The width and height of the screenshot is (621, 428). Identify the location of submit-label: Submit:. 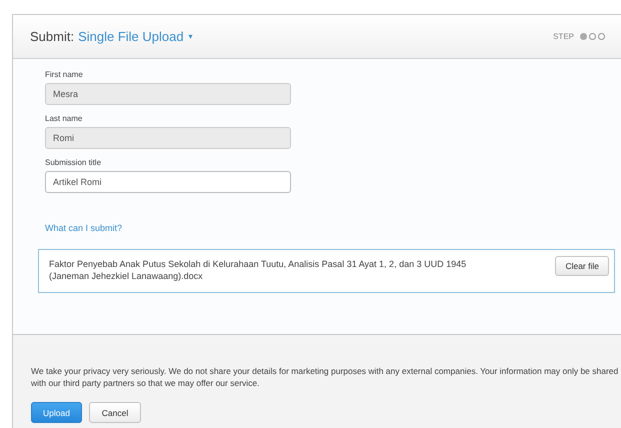
(52, 36).